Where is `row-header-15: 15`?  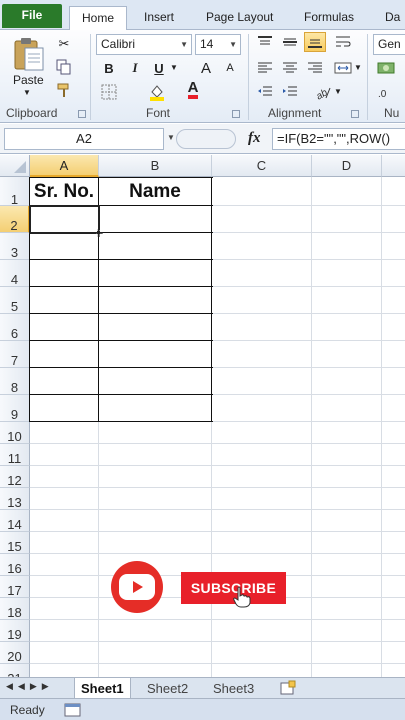
row-header-15: 15 is located at coordinates (15, 543).